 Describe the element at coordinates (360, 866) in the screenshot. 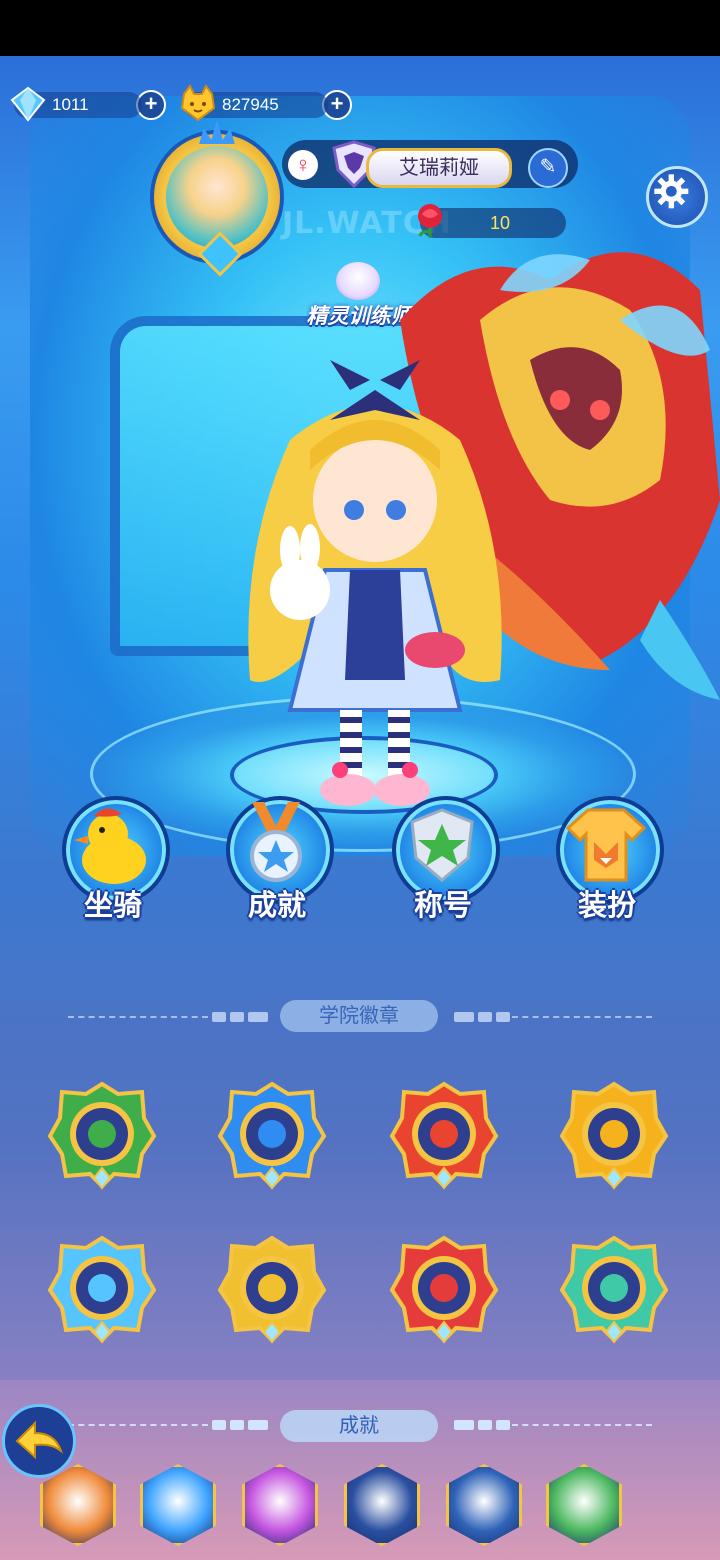

I see `profile-actions: 坐骑 成就 称号 装扮` at that location.